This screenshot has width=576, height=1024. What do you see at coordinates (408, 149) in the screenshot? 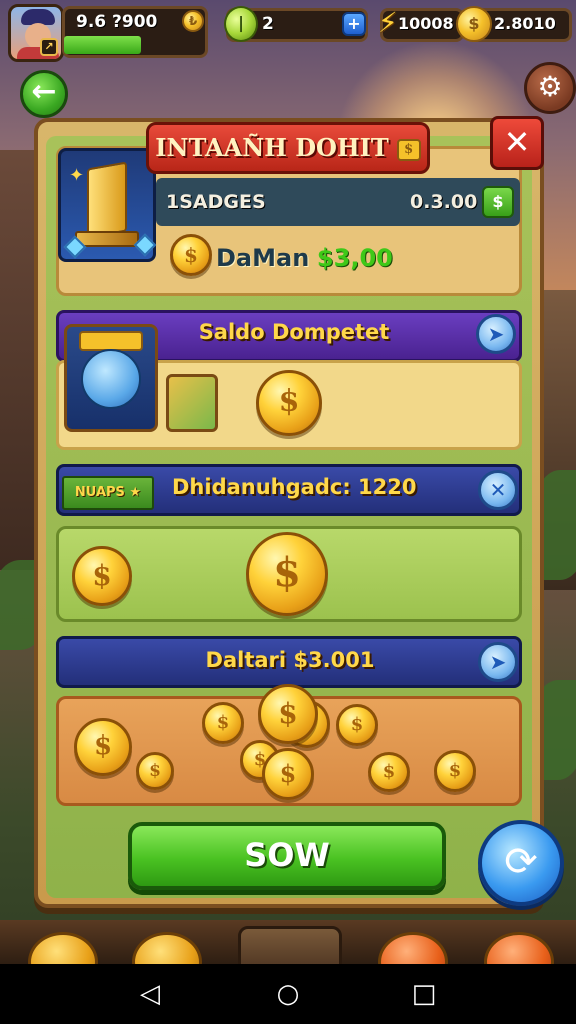
I see `title-badge-icon: $` at bounding box center [408, 149].